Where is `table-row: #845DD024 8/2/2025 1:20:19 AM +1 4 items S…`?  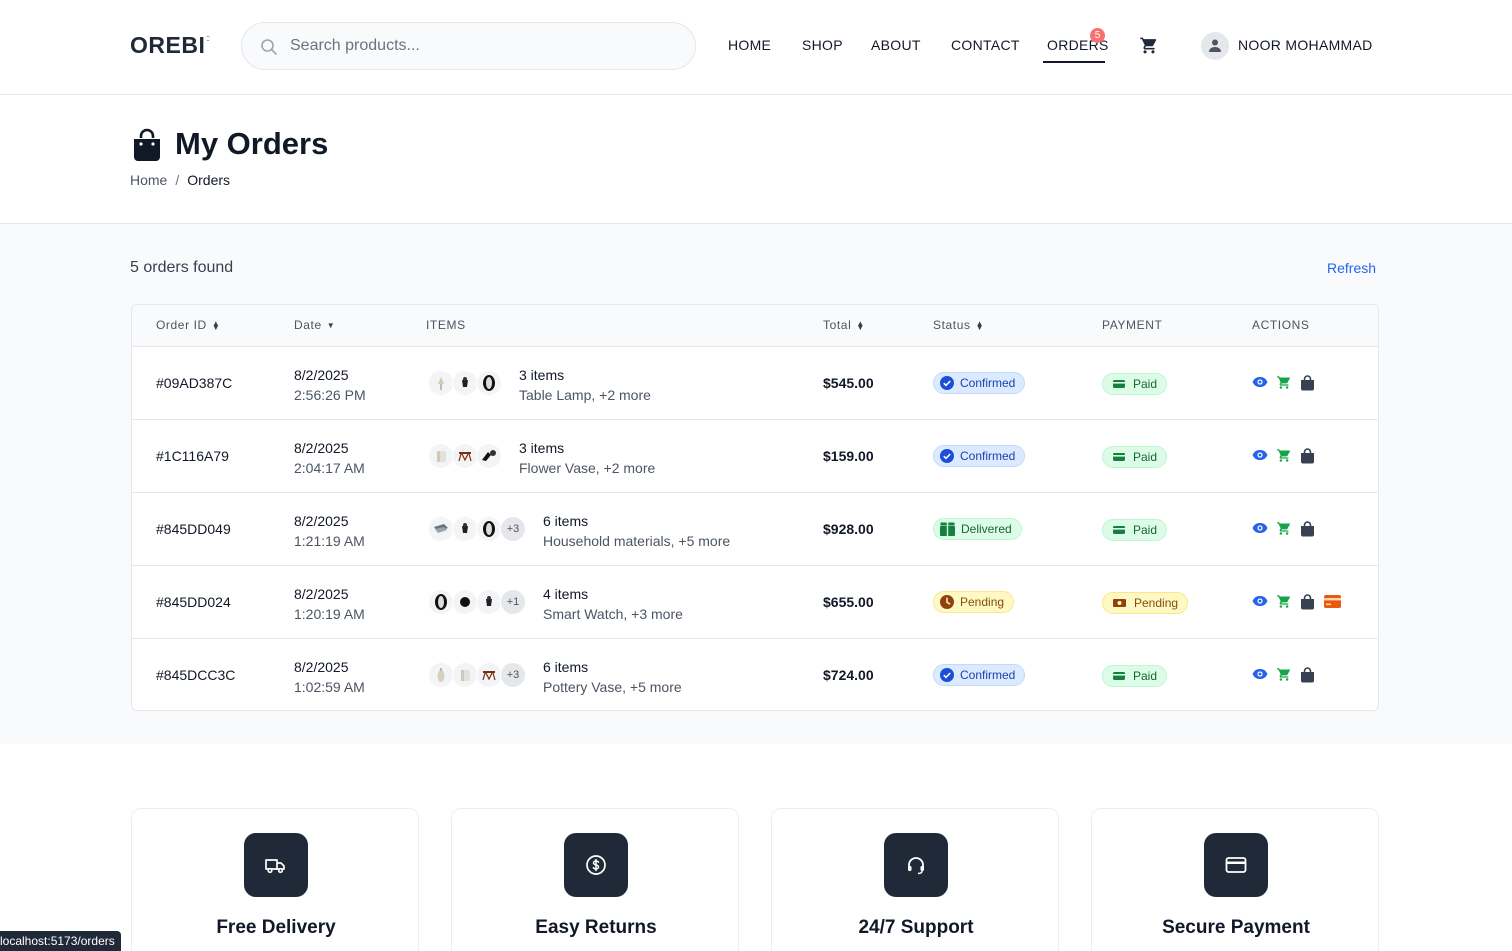 table-row: #845DD024 8/2/2025 1:20:19 AM +1 4 items S… is located at coordinates (755, 602).